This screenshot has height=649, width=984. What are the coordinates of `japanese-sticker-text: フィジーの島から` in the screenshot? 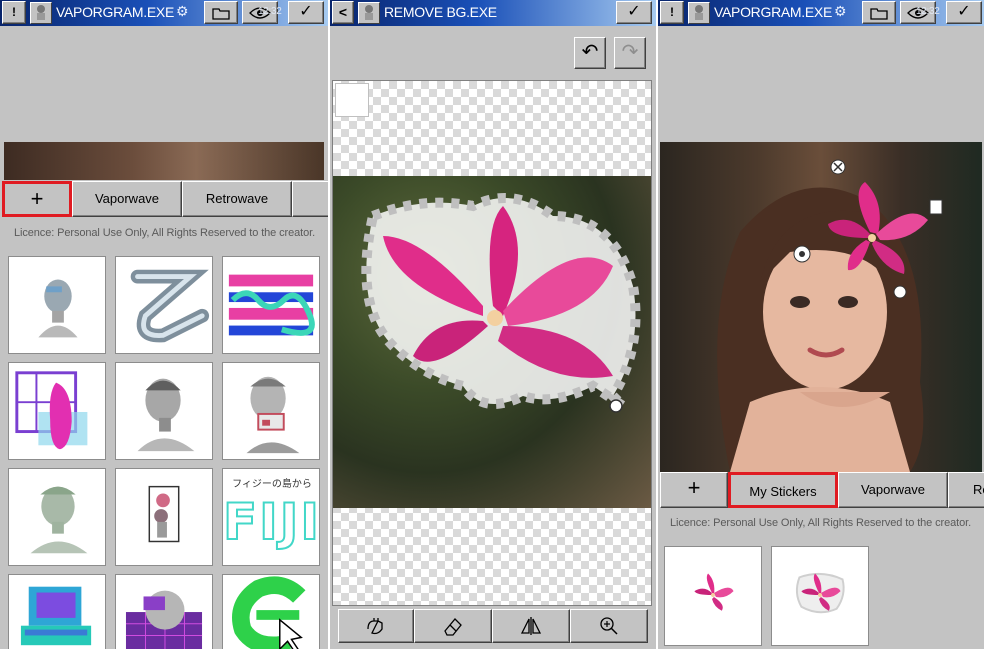 It's located at (272, 484).